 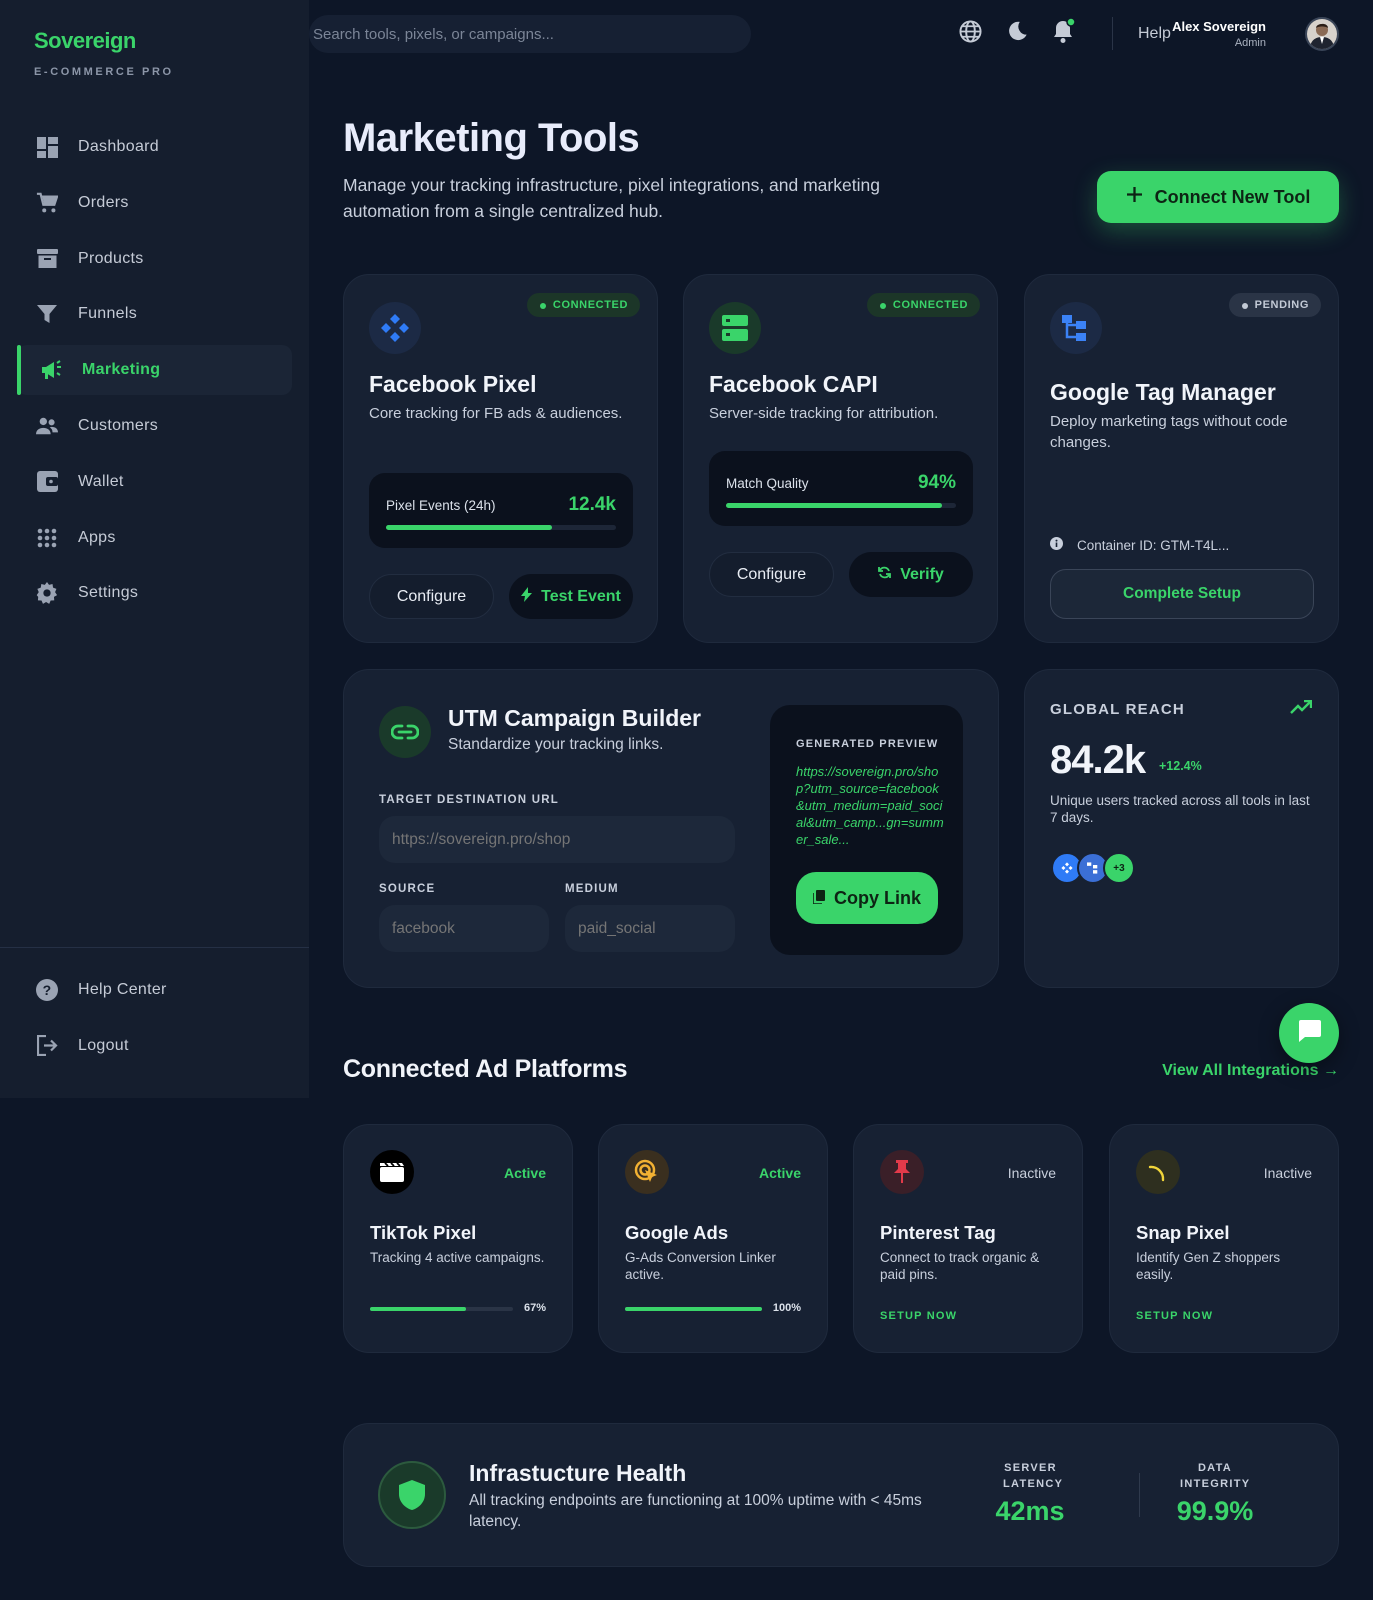 I want to click on nav-item-apps: Apps, so click(x=154, y=538).